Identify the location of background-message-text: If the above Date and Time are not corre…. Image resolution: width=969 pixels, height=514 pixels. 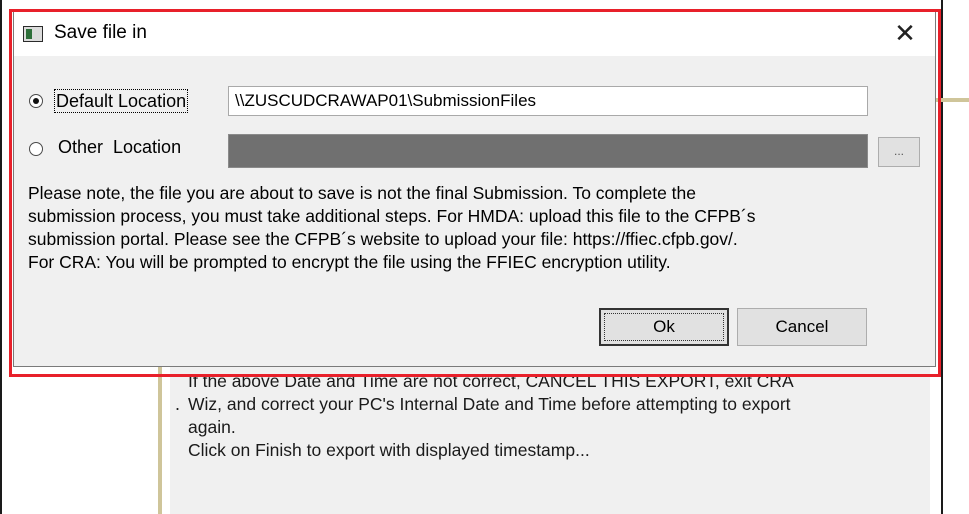
(560, 416).